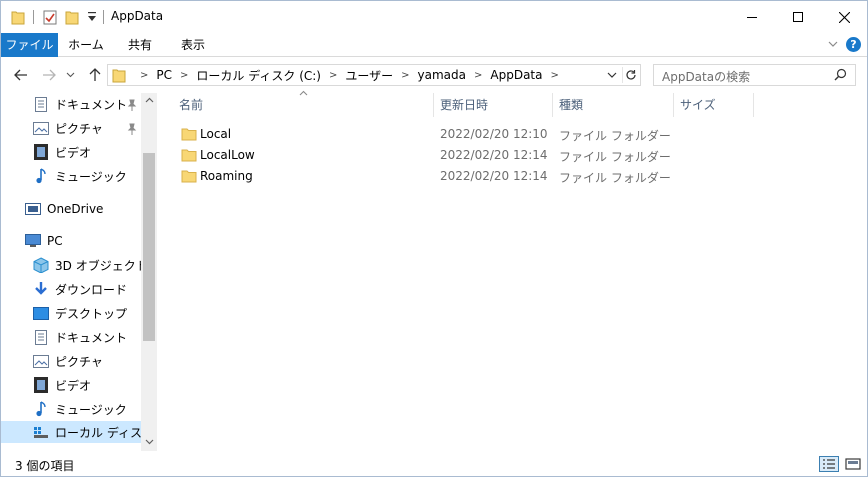 The height and width of the screenshot is (477, 868). I want to click on tab-view: 表示, so click(193, 45).